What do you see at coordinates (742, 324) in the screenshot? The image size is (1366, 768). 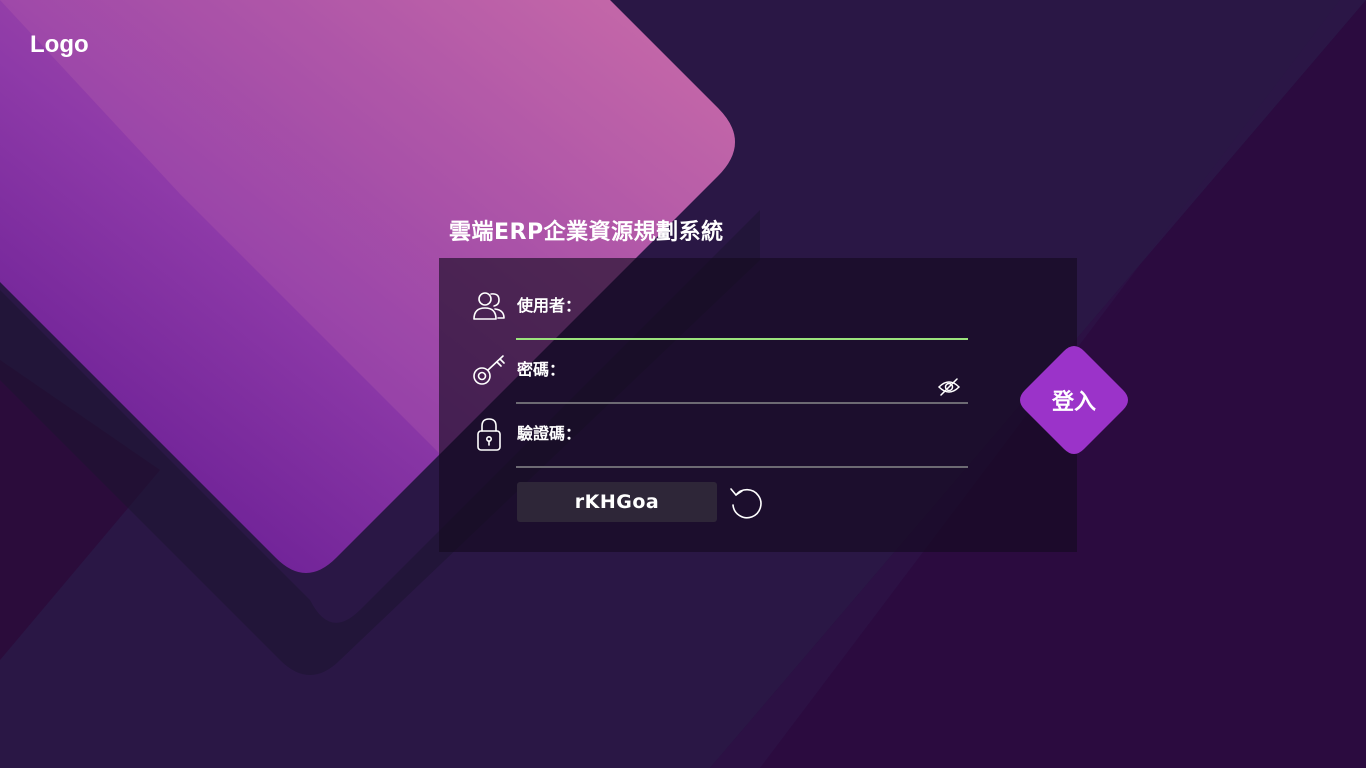 I see `username-input` at bounding box center [742, 324].